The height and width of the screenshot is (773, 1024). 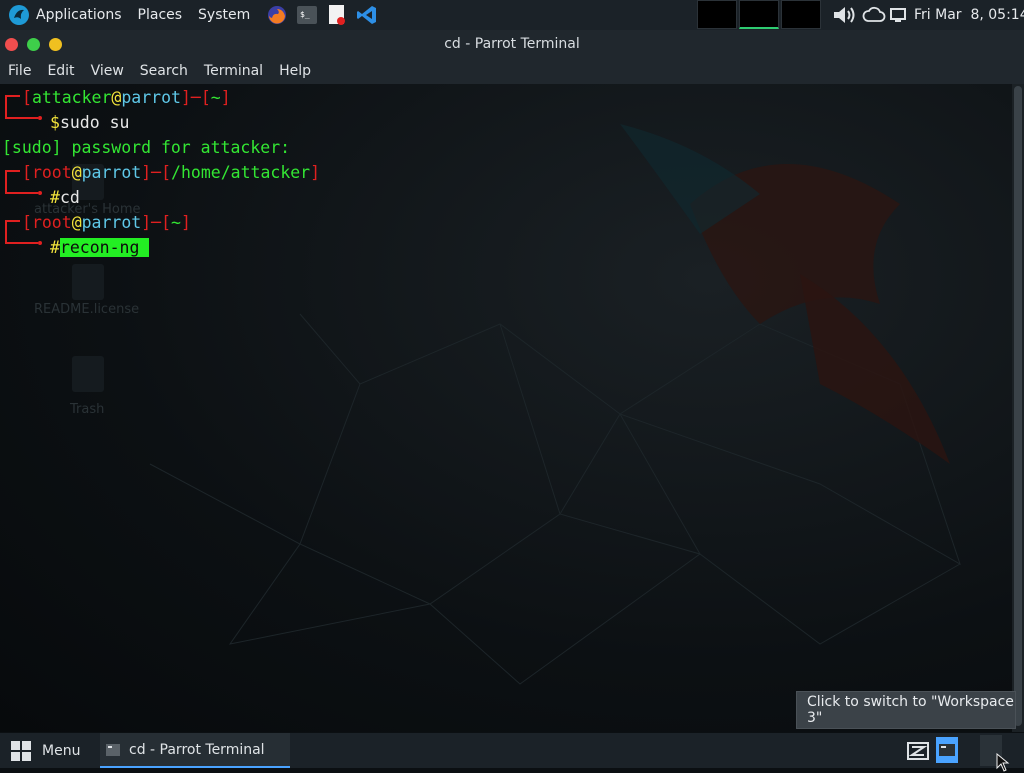 I want to click on network-control, so click(x=874, y=15).